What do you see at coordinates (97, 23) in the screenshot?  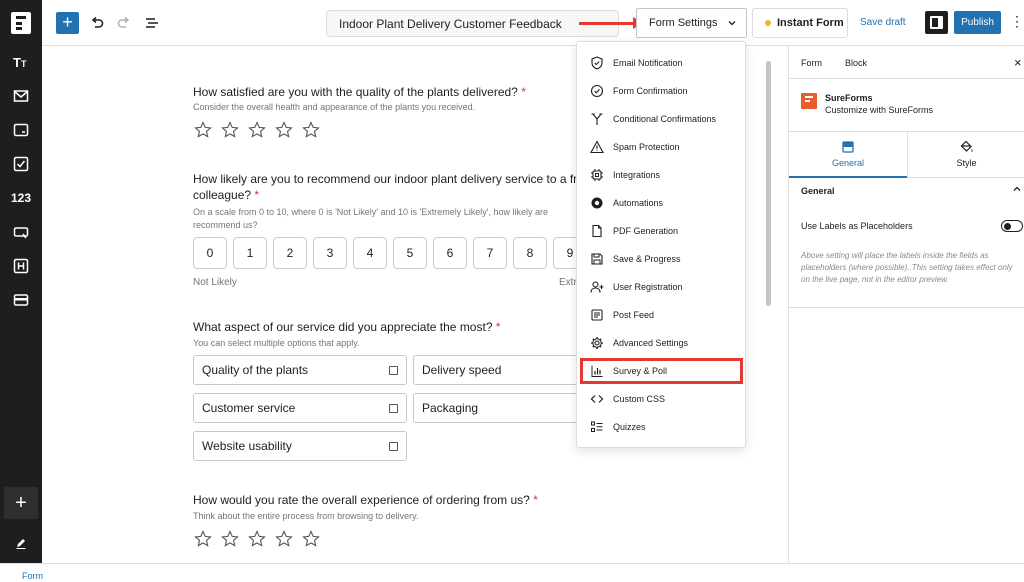 I see `undo-icon` at bounding box center [97, 23].